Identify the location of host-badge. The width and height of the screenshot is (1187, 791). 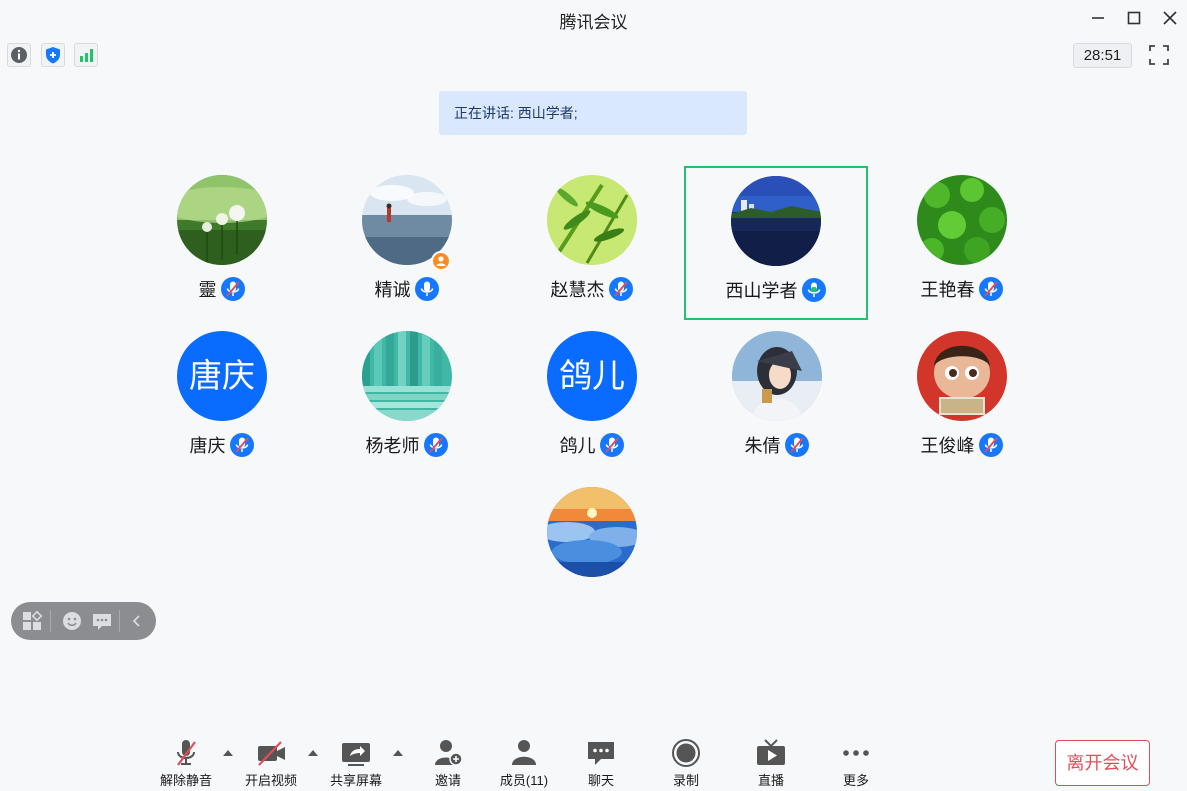
(441, 261).